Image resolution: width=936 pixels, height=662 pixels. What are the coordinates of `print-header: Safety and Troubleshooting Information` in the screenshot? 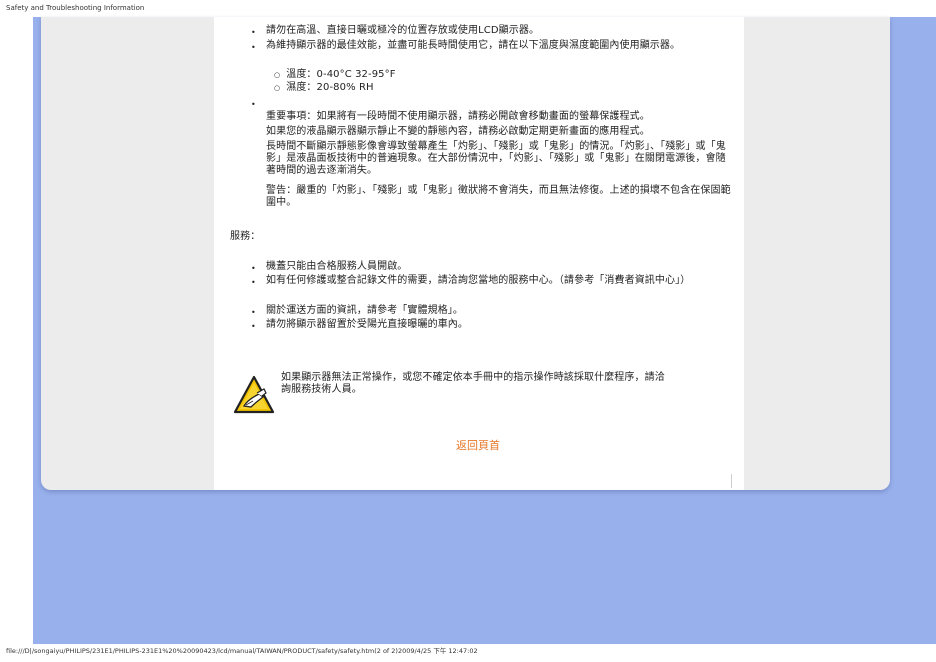 It's located at (75, 8).